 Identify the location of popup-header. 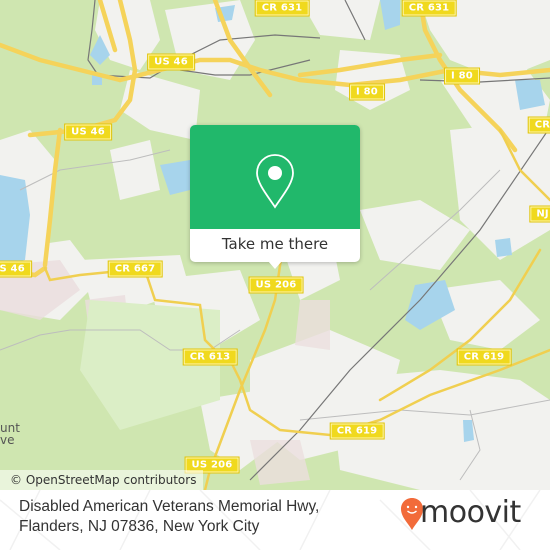
(275, 177).